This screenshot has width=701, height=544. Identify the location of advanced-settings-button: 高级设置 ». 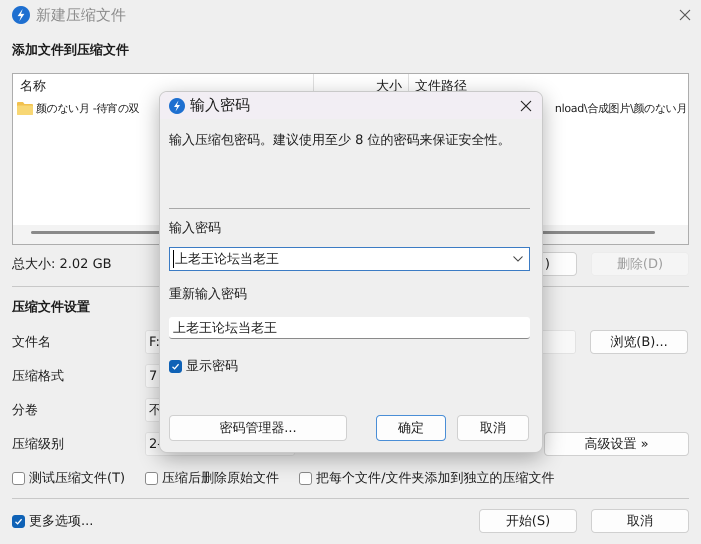
(616, 444).